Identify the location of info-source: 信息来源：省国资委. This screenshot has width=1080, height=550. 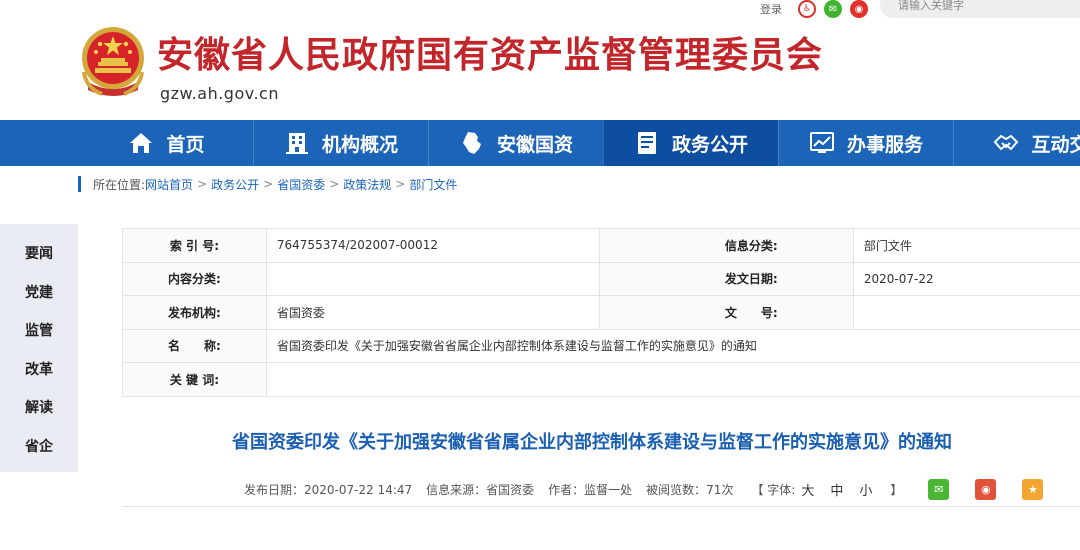
(480, 489).